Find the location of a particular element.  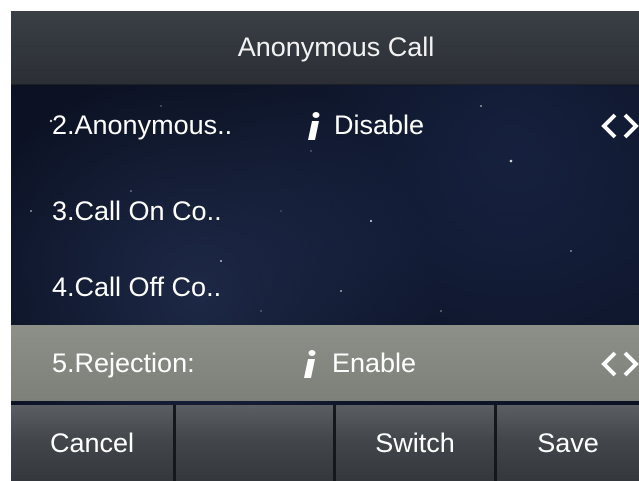

row-label: 2.Anonymous.. is located at coordinates (142, 125).